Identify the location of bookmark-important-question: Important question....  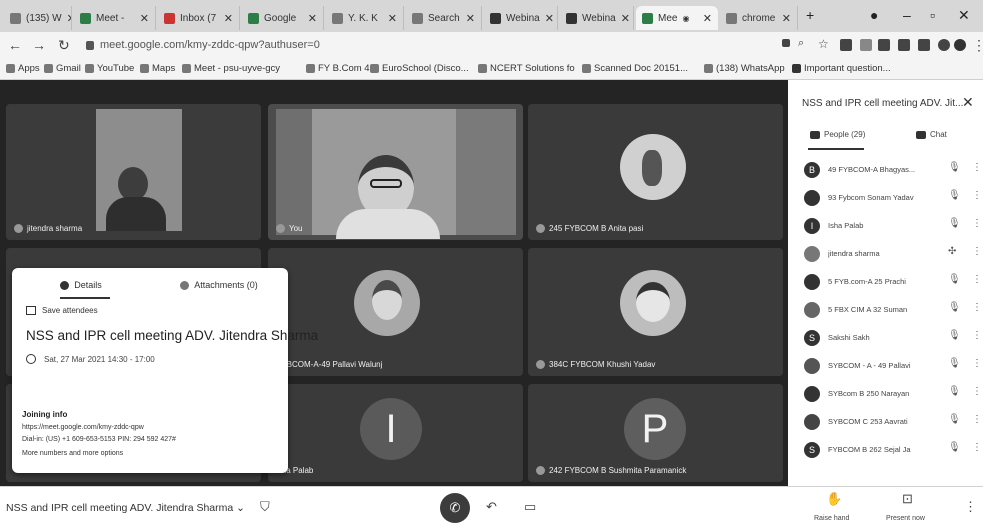
(841, 68).